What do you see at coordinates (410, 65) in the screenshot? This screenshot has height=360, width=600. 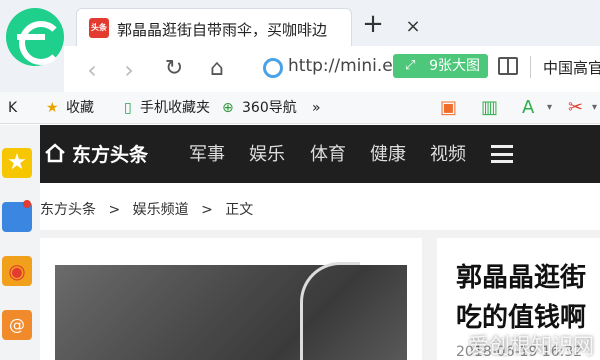 I see `expand-icon: ⤢` at bounding box center [410, 65].